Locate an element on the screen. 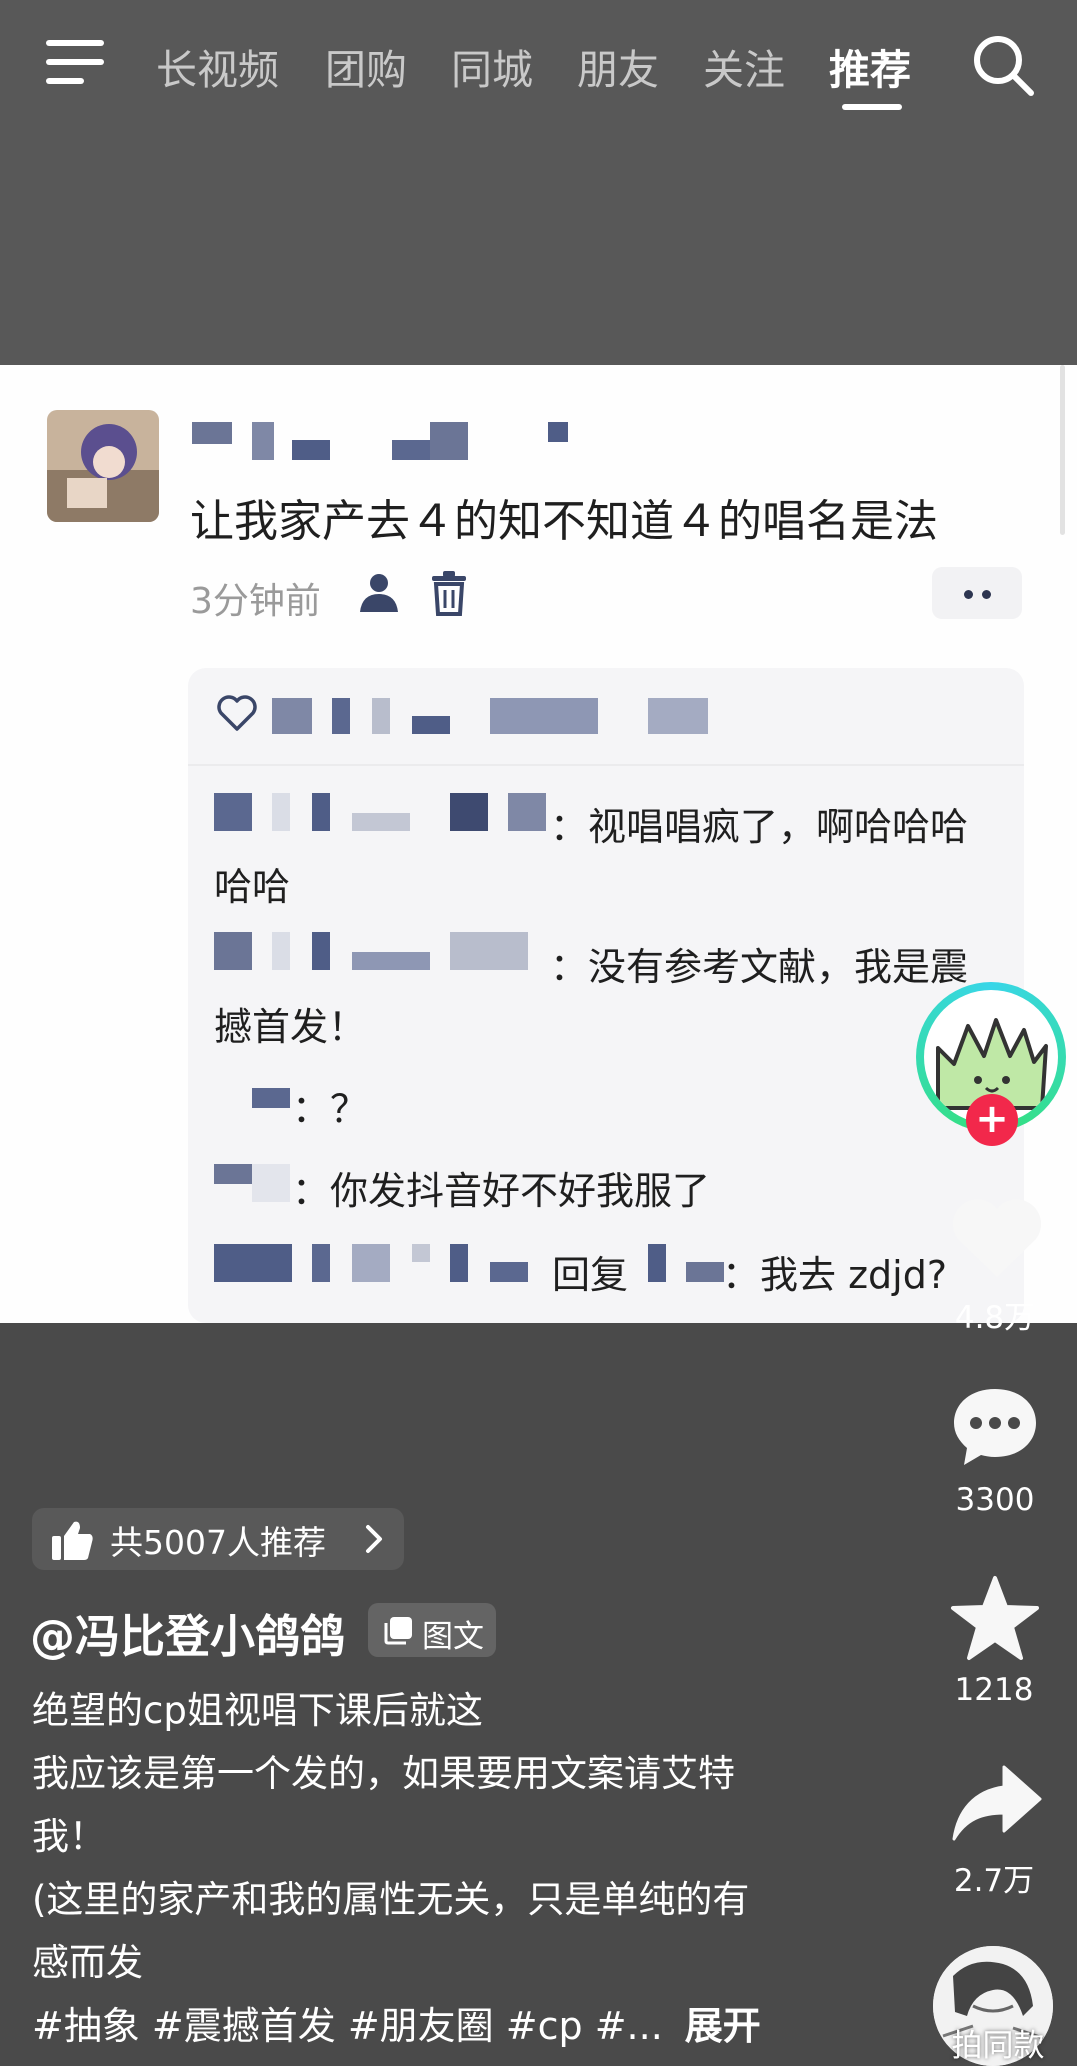  comment-timestamp: 3分钟前 is located at coordinates (255, 601).